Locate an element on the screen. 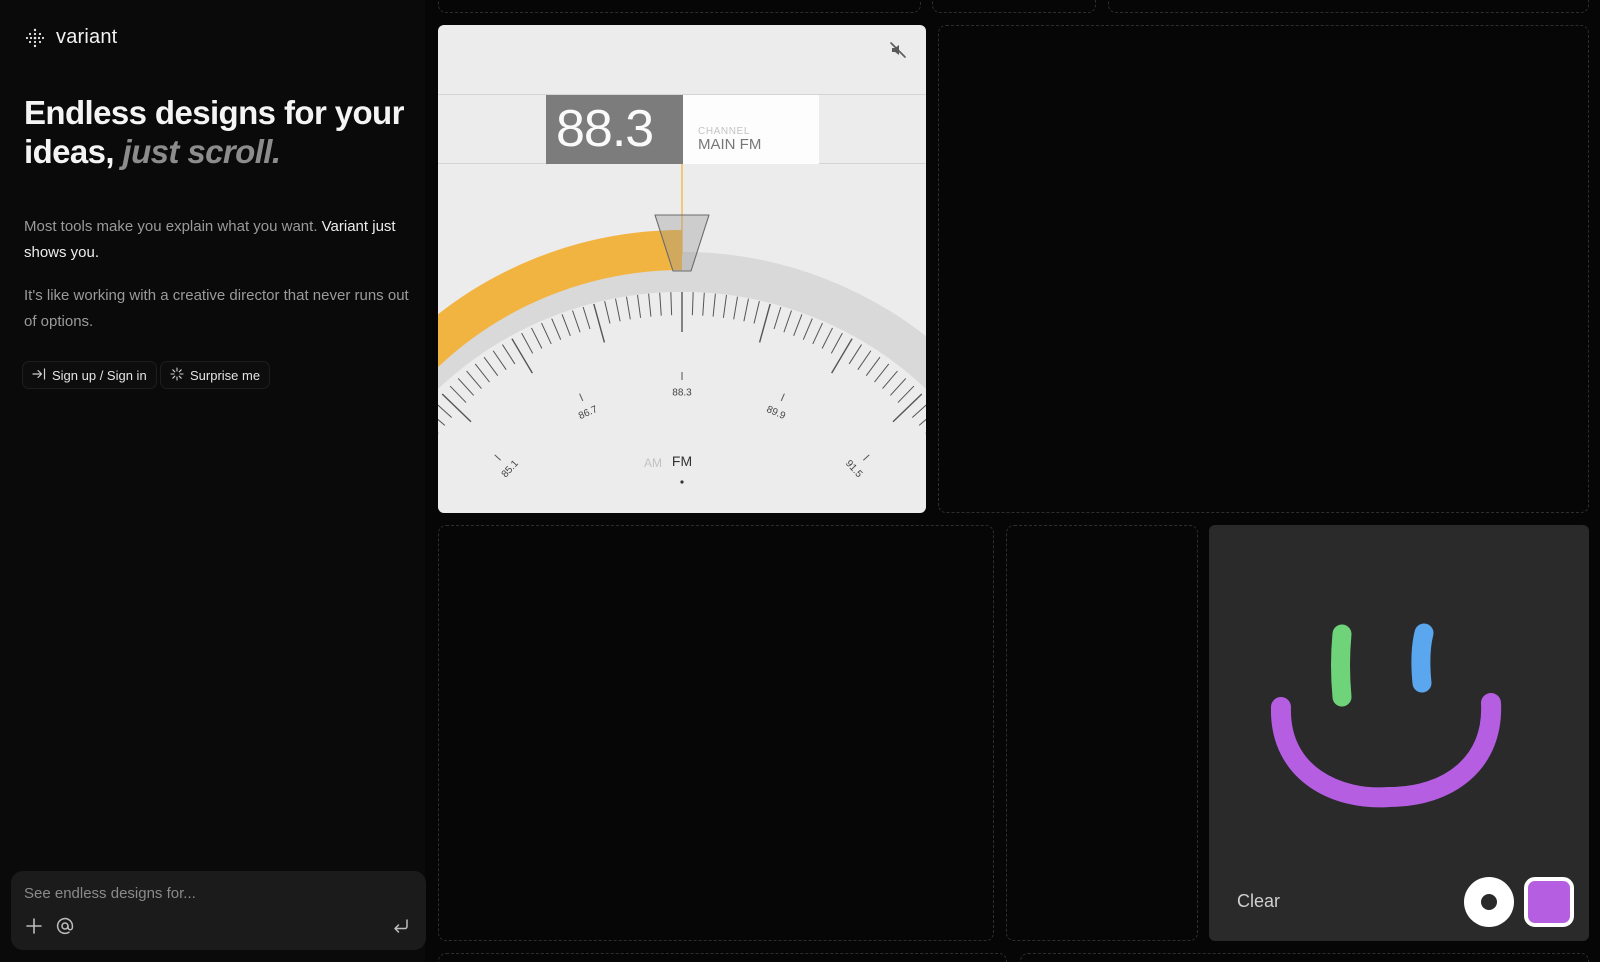 The height and width of the screenshot is (962, 1600). blue-stroke is located at coordinates (1422, 658).